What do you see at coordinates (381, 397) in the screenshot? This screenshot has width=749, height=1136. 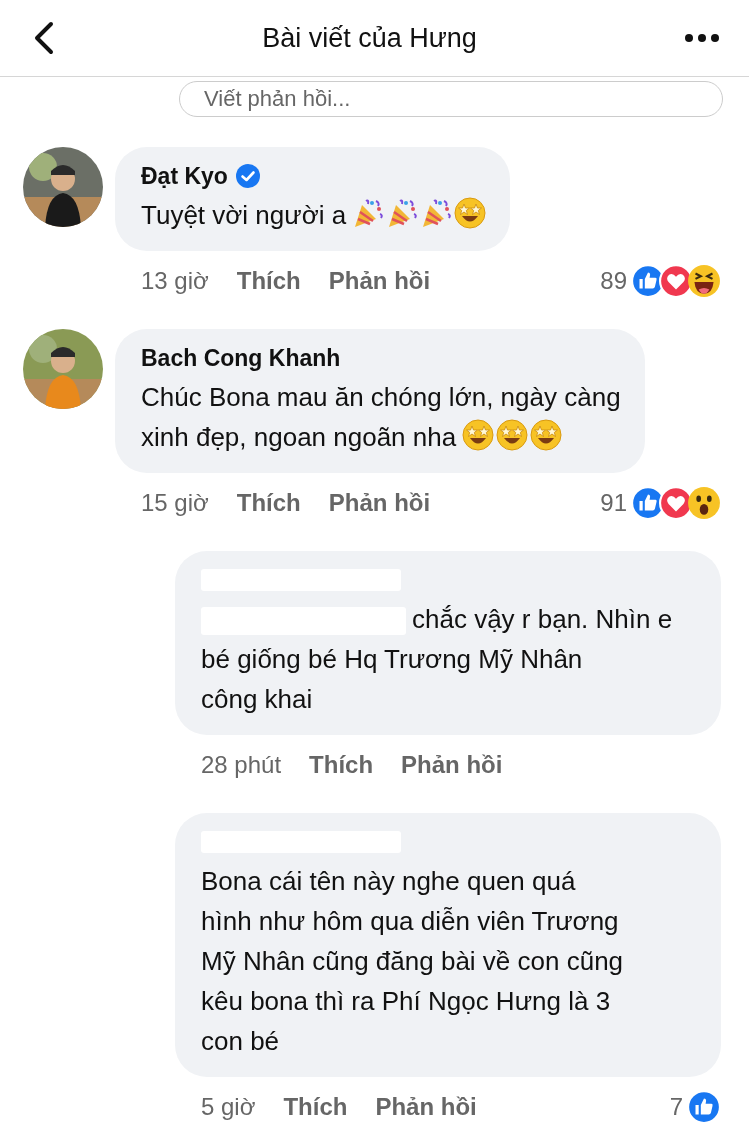 I see `comment-text: Chúc Bona mau ăn chóng lớn, ngày càng` at bounding box center [381, 397].